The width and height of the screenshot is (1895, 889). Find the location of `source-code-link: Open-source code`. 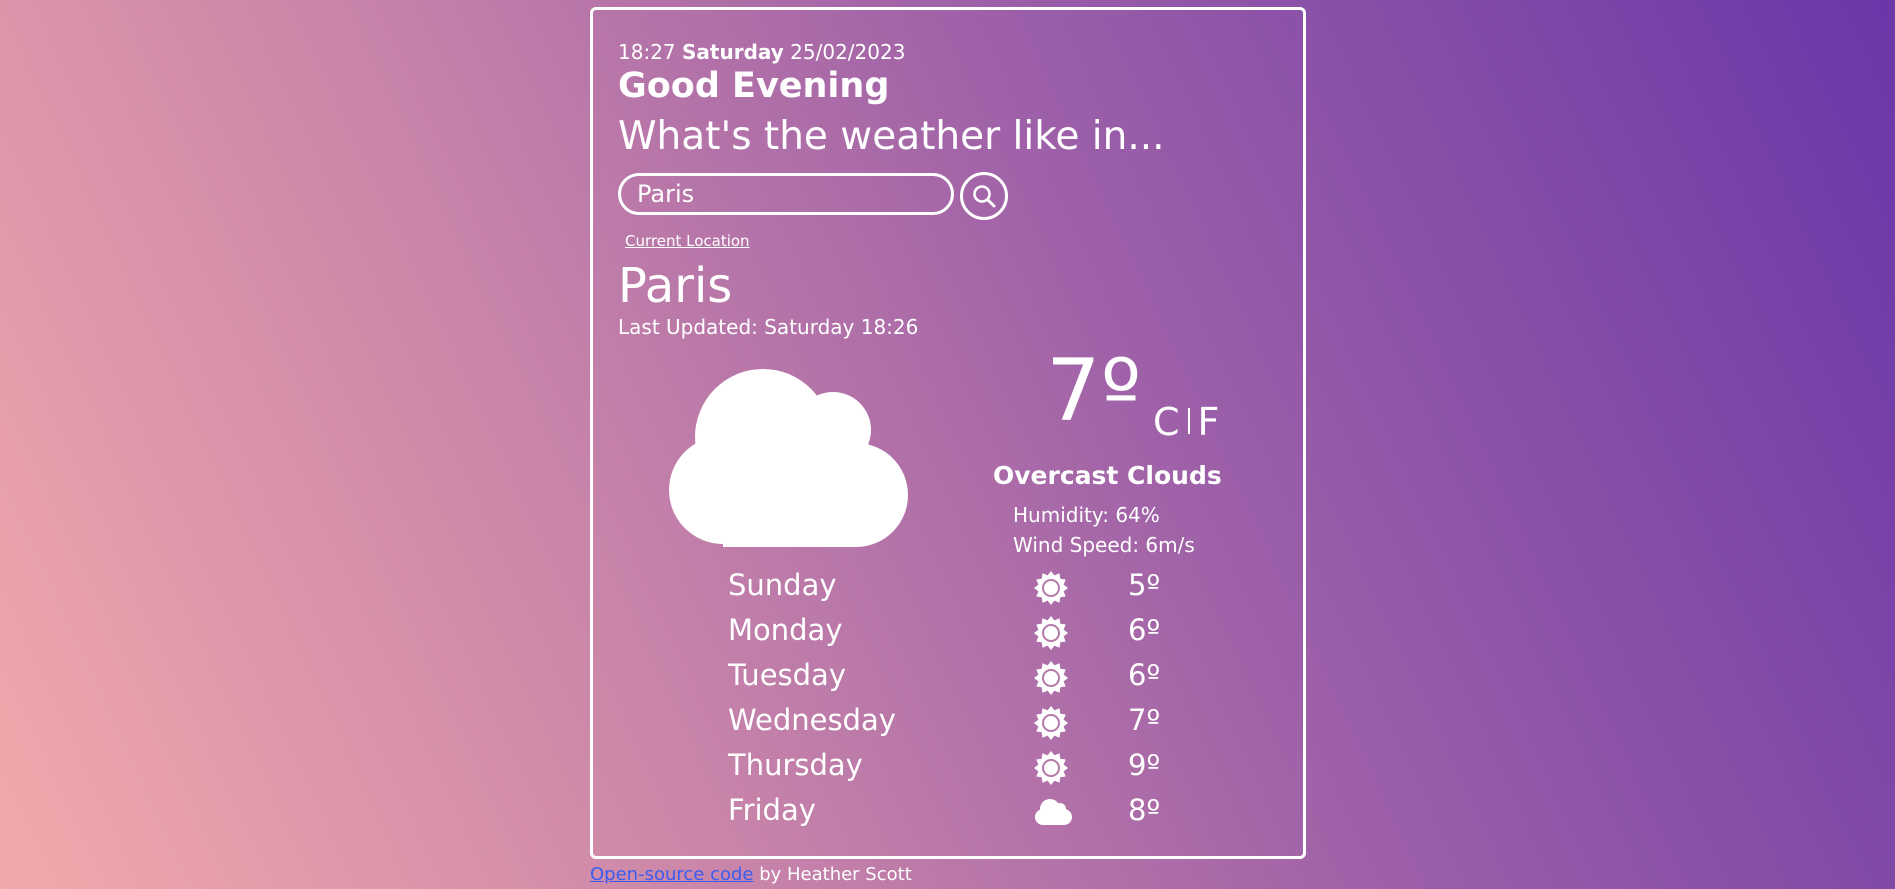

source-code-link: Open-source code is located at coordinates (671, 874).